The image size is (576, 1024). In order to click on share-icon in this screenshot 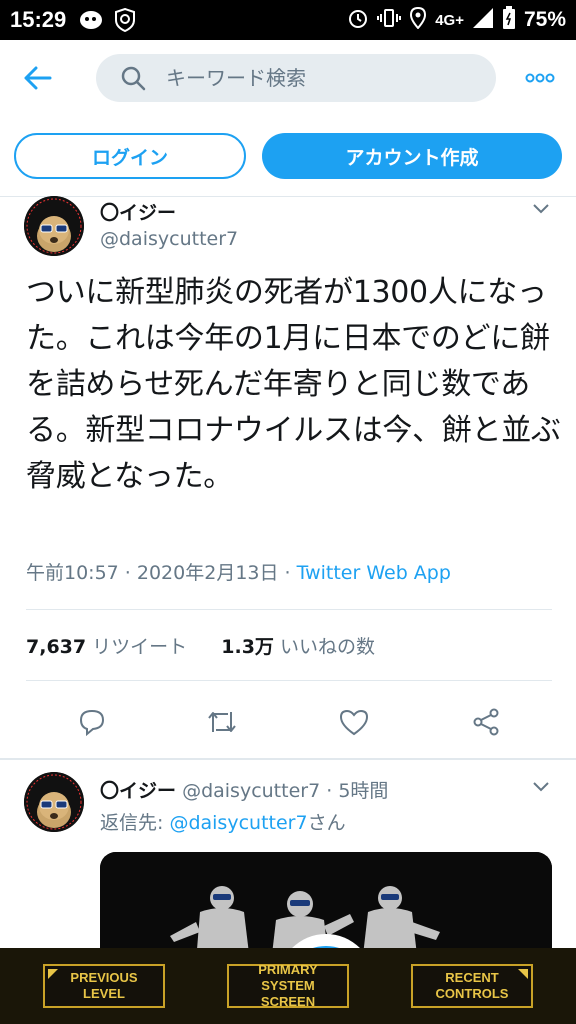, I will do `click(486, 722)`.